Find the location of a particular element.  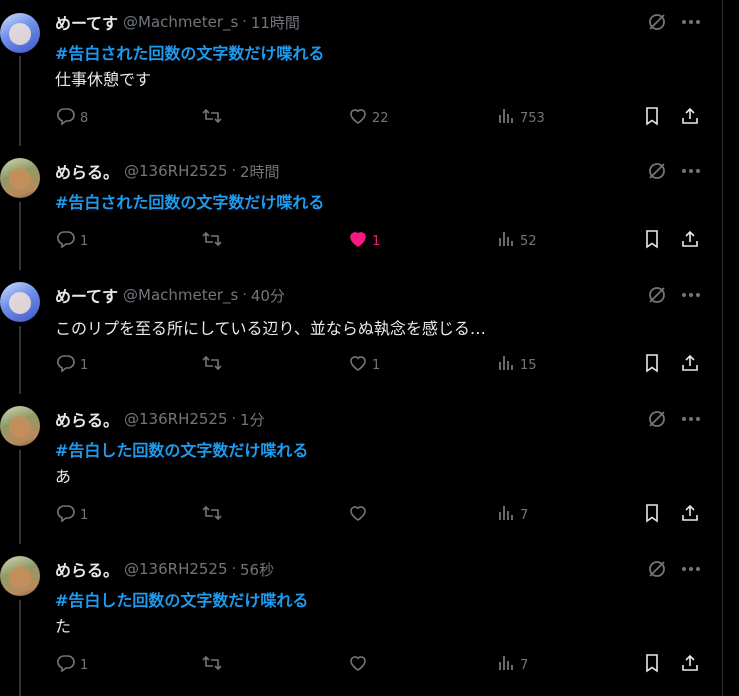

timestamp: 11時間 is located at coordinates (275, 22).